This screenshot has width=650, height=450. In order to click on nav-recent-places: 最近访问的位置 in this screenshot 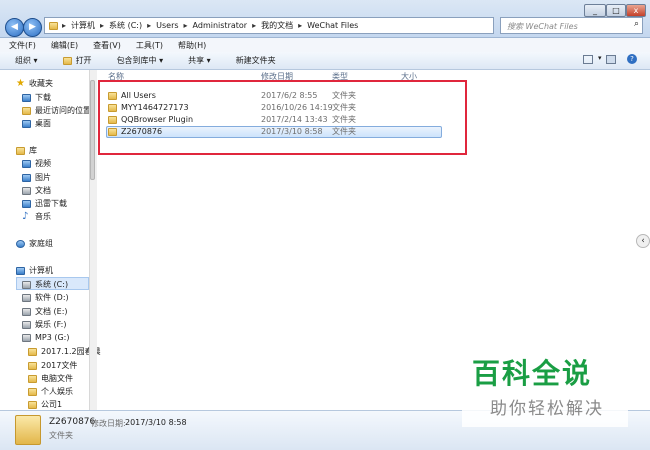, I will do `click(56, 110)`.